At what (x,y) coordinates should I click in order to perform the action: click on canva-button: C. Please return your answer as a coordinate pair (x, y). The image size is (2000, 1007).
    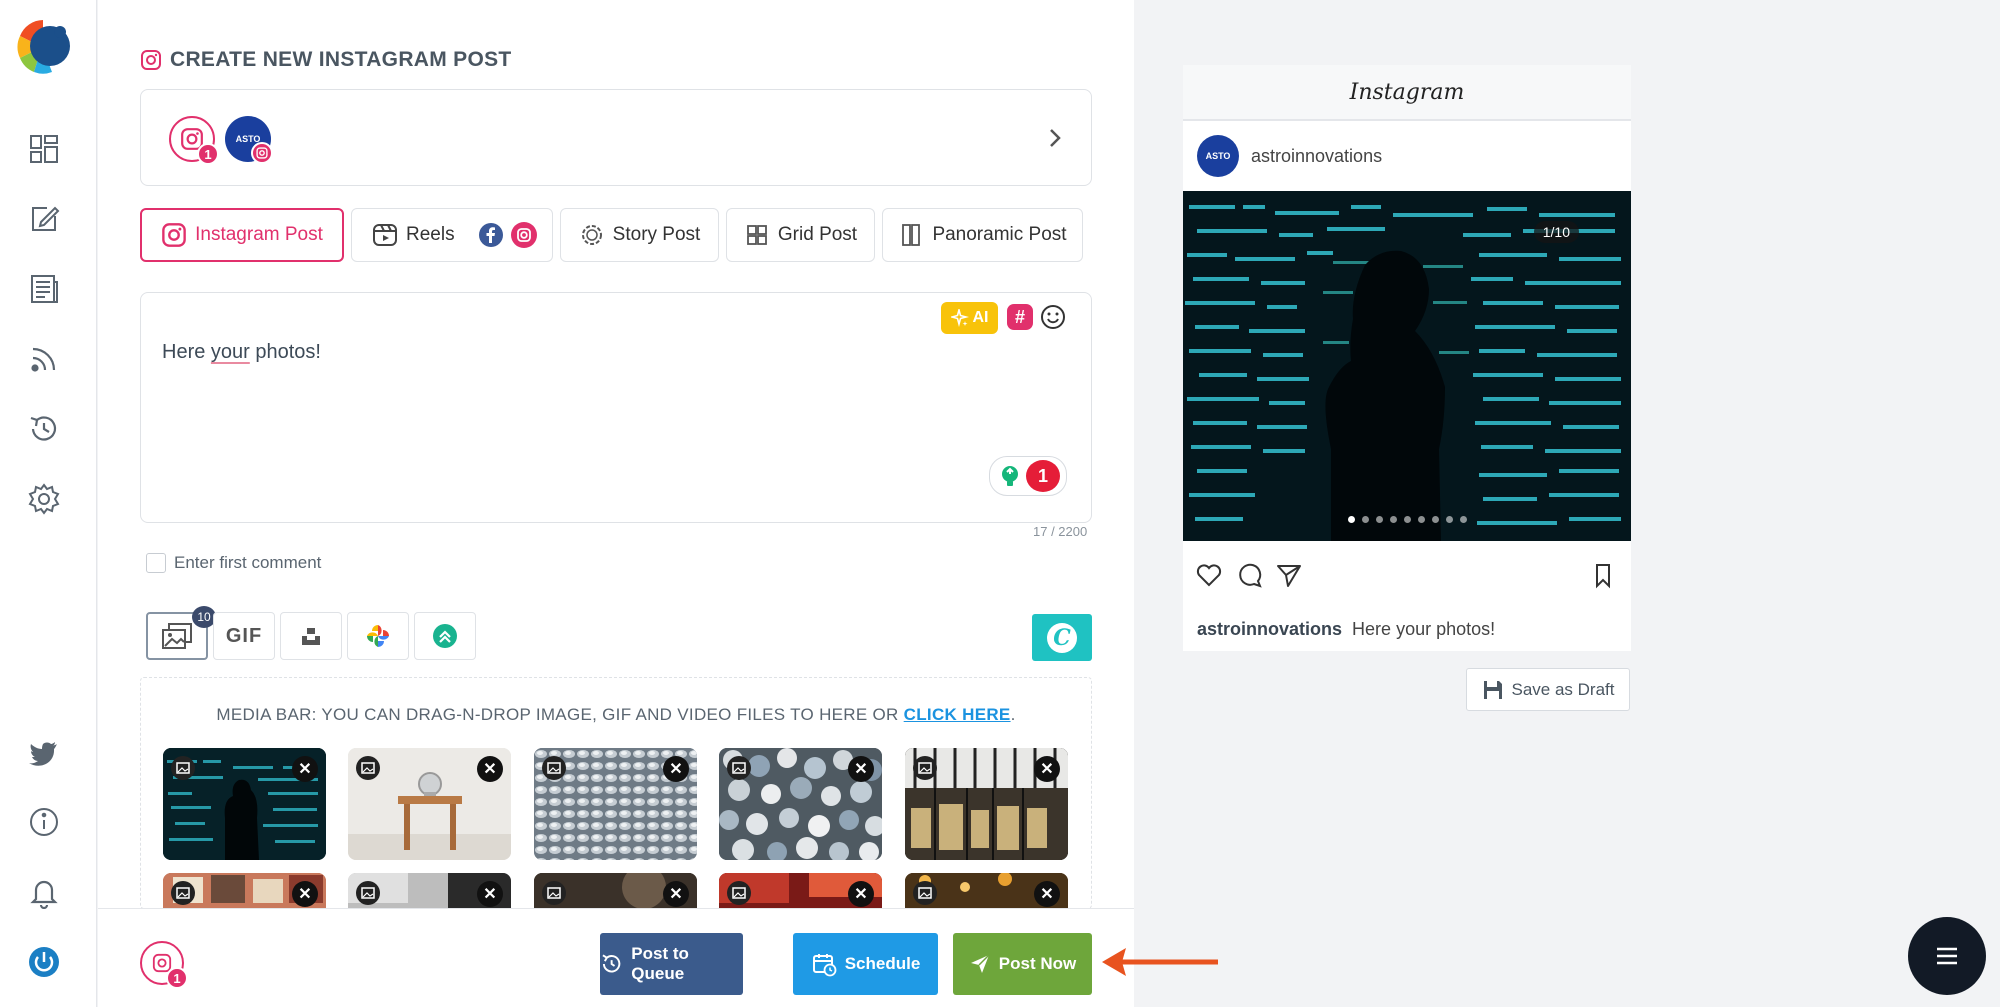
    Looking at the image, I should click on (1062, 637).